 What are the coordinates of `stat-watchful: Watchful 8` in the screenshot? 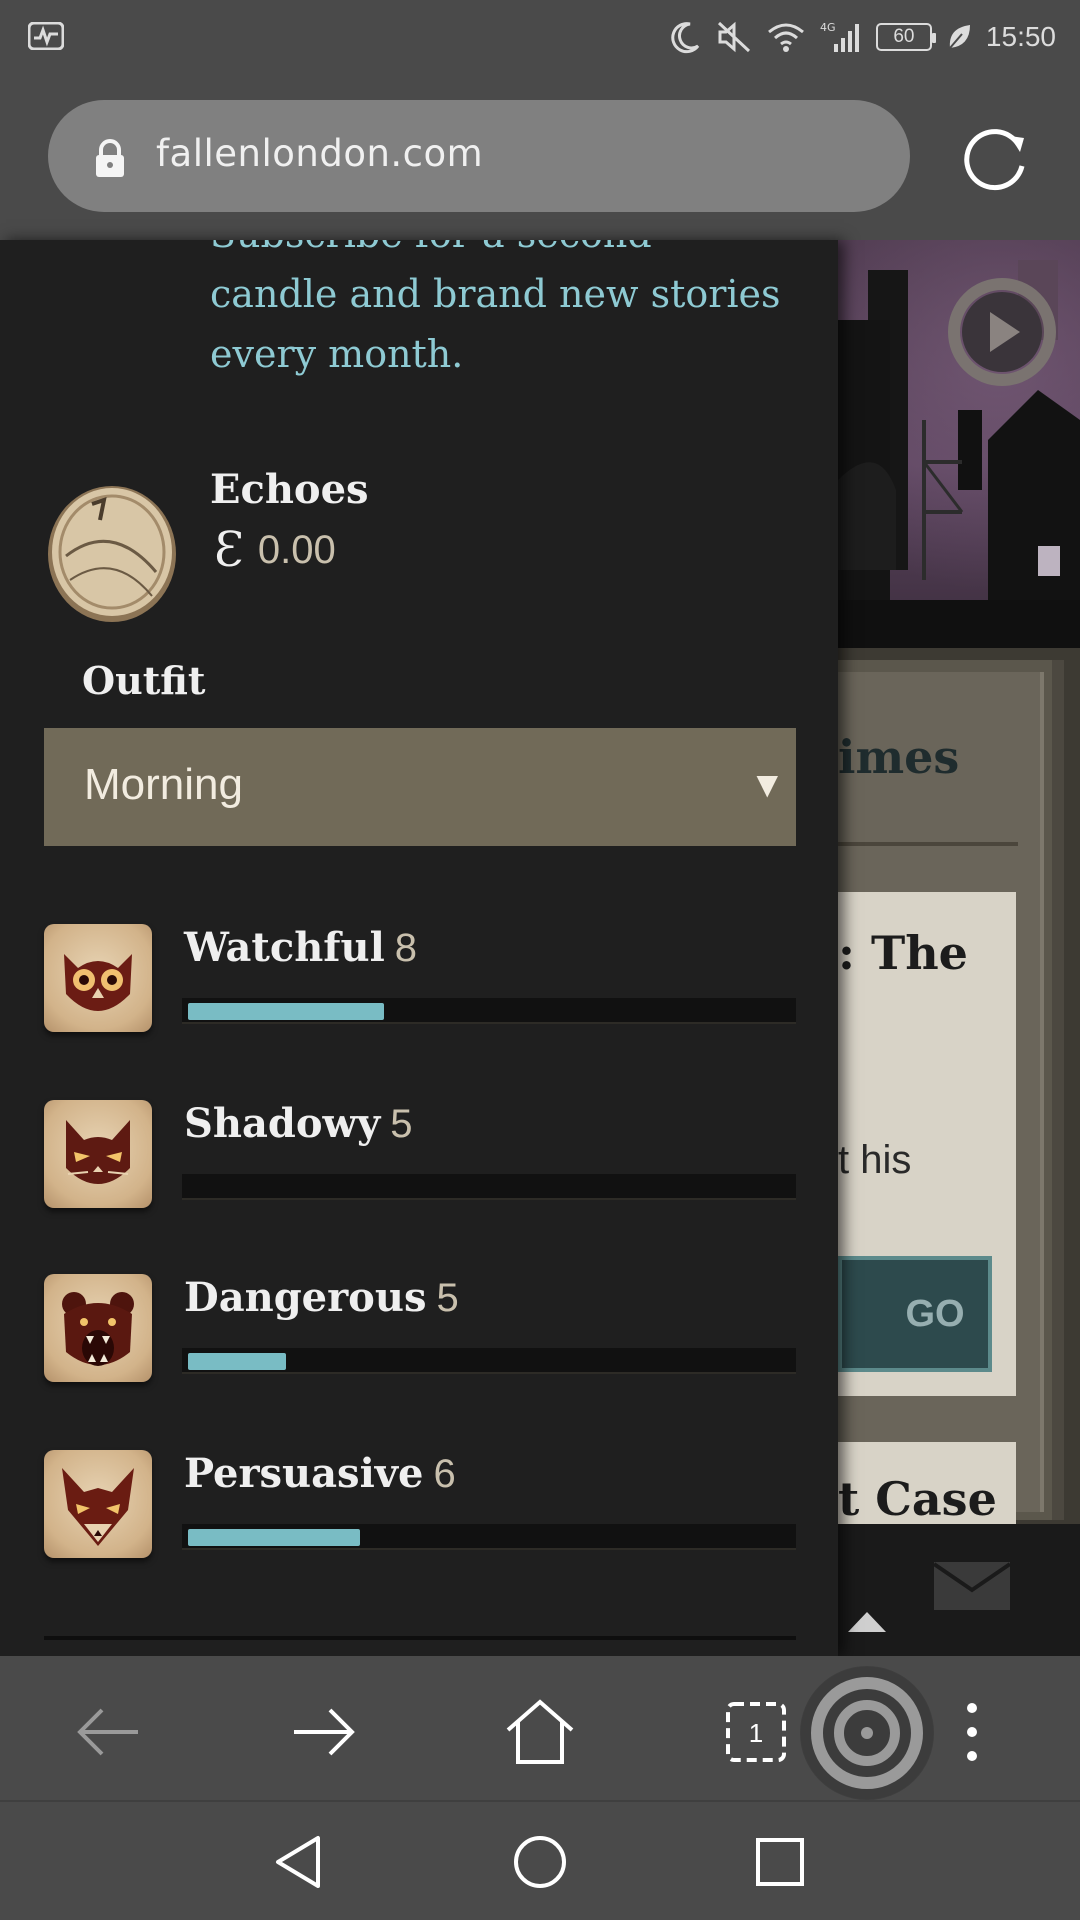 It's located at (420, 980).